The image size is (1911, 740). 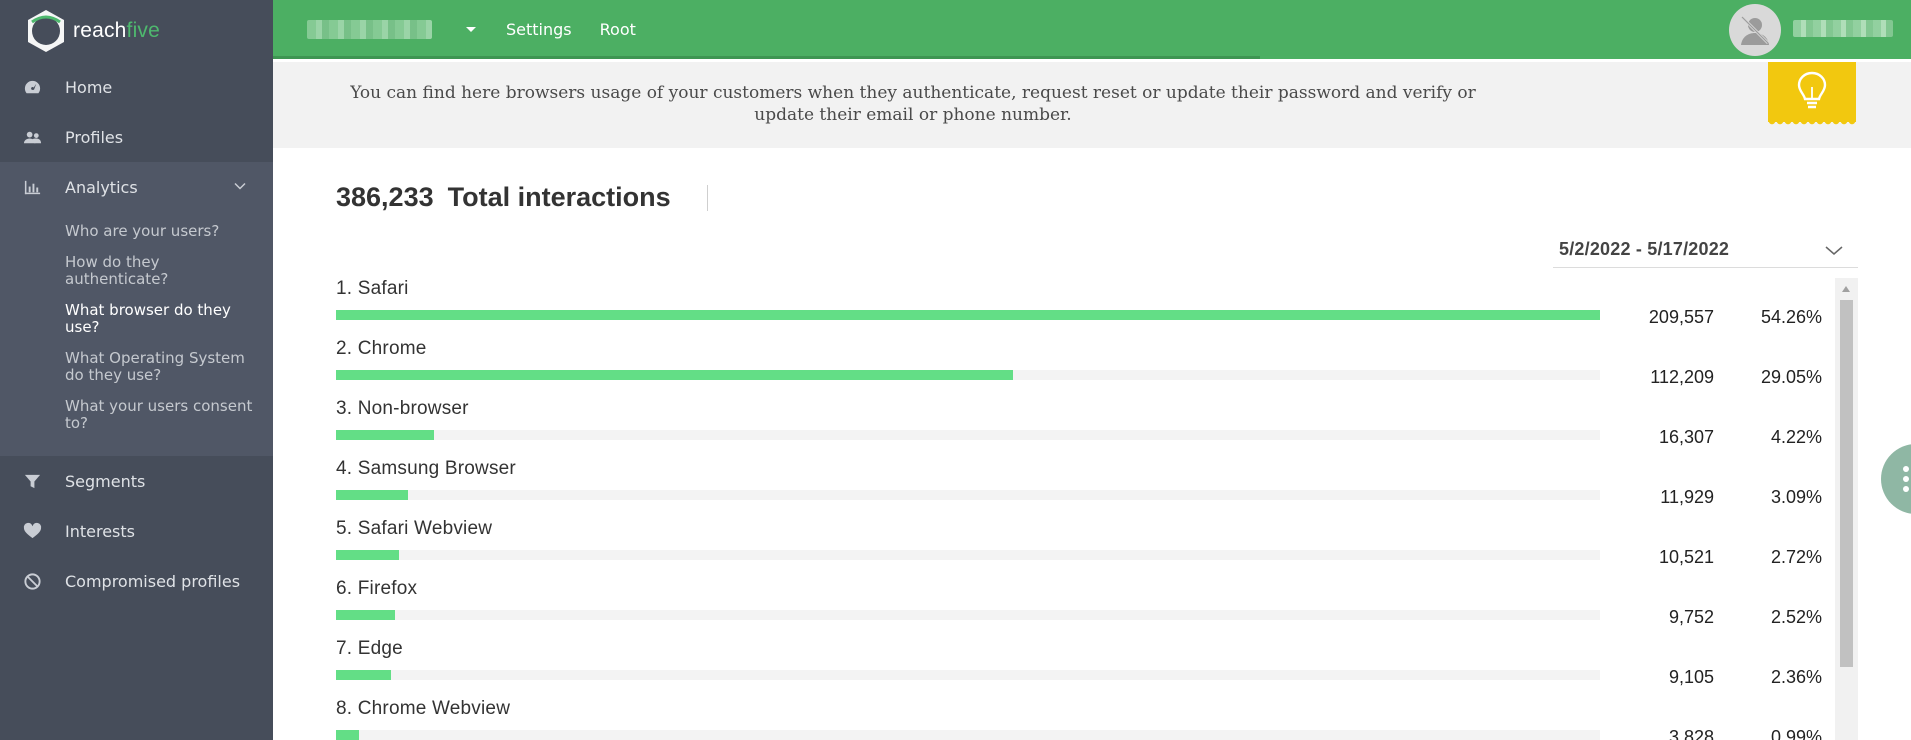 What do you see at coordinates (32, 187) in the screenshot?
I see `bar-chart-icon` at bounding box center [32, 187].